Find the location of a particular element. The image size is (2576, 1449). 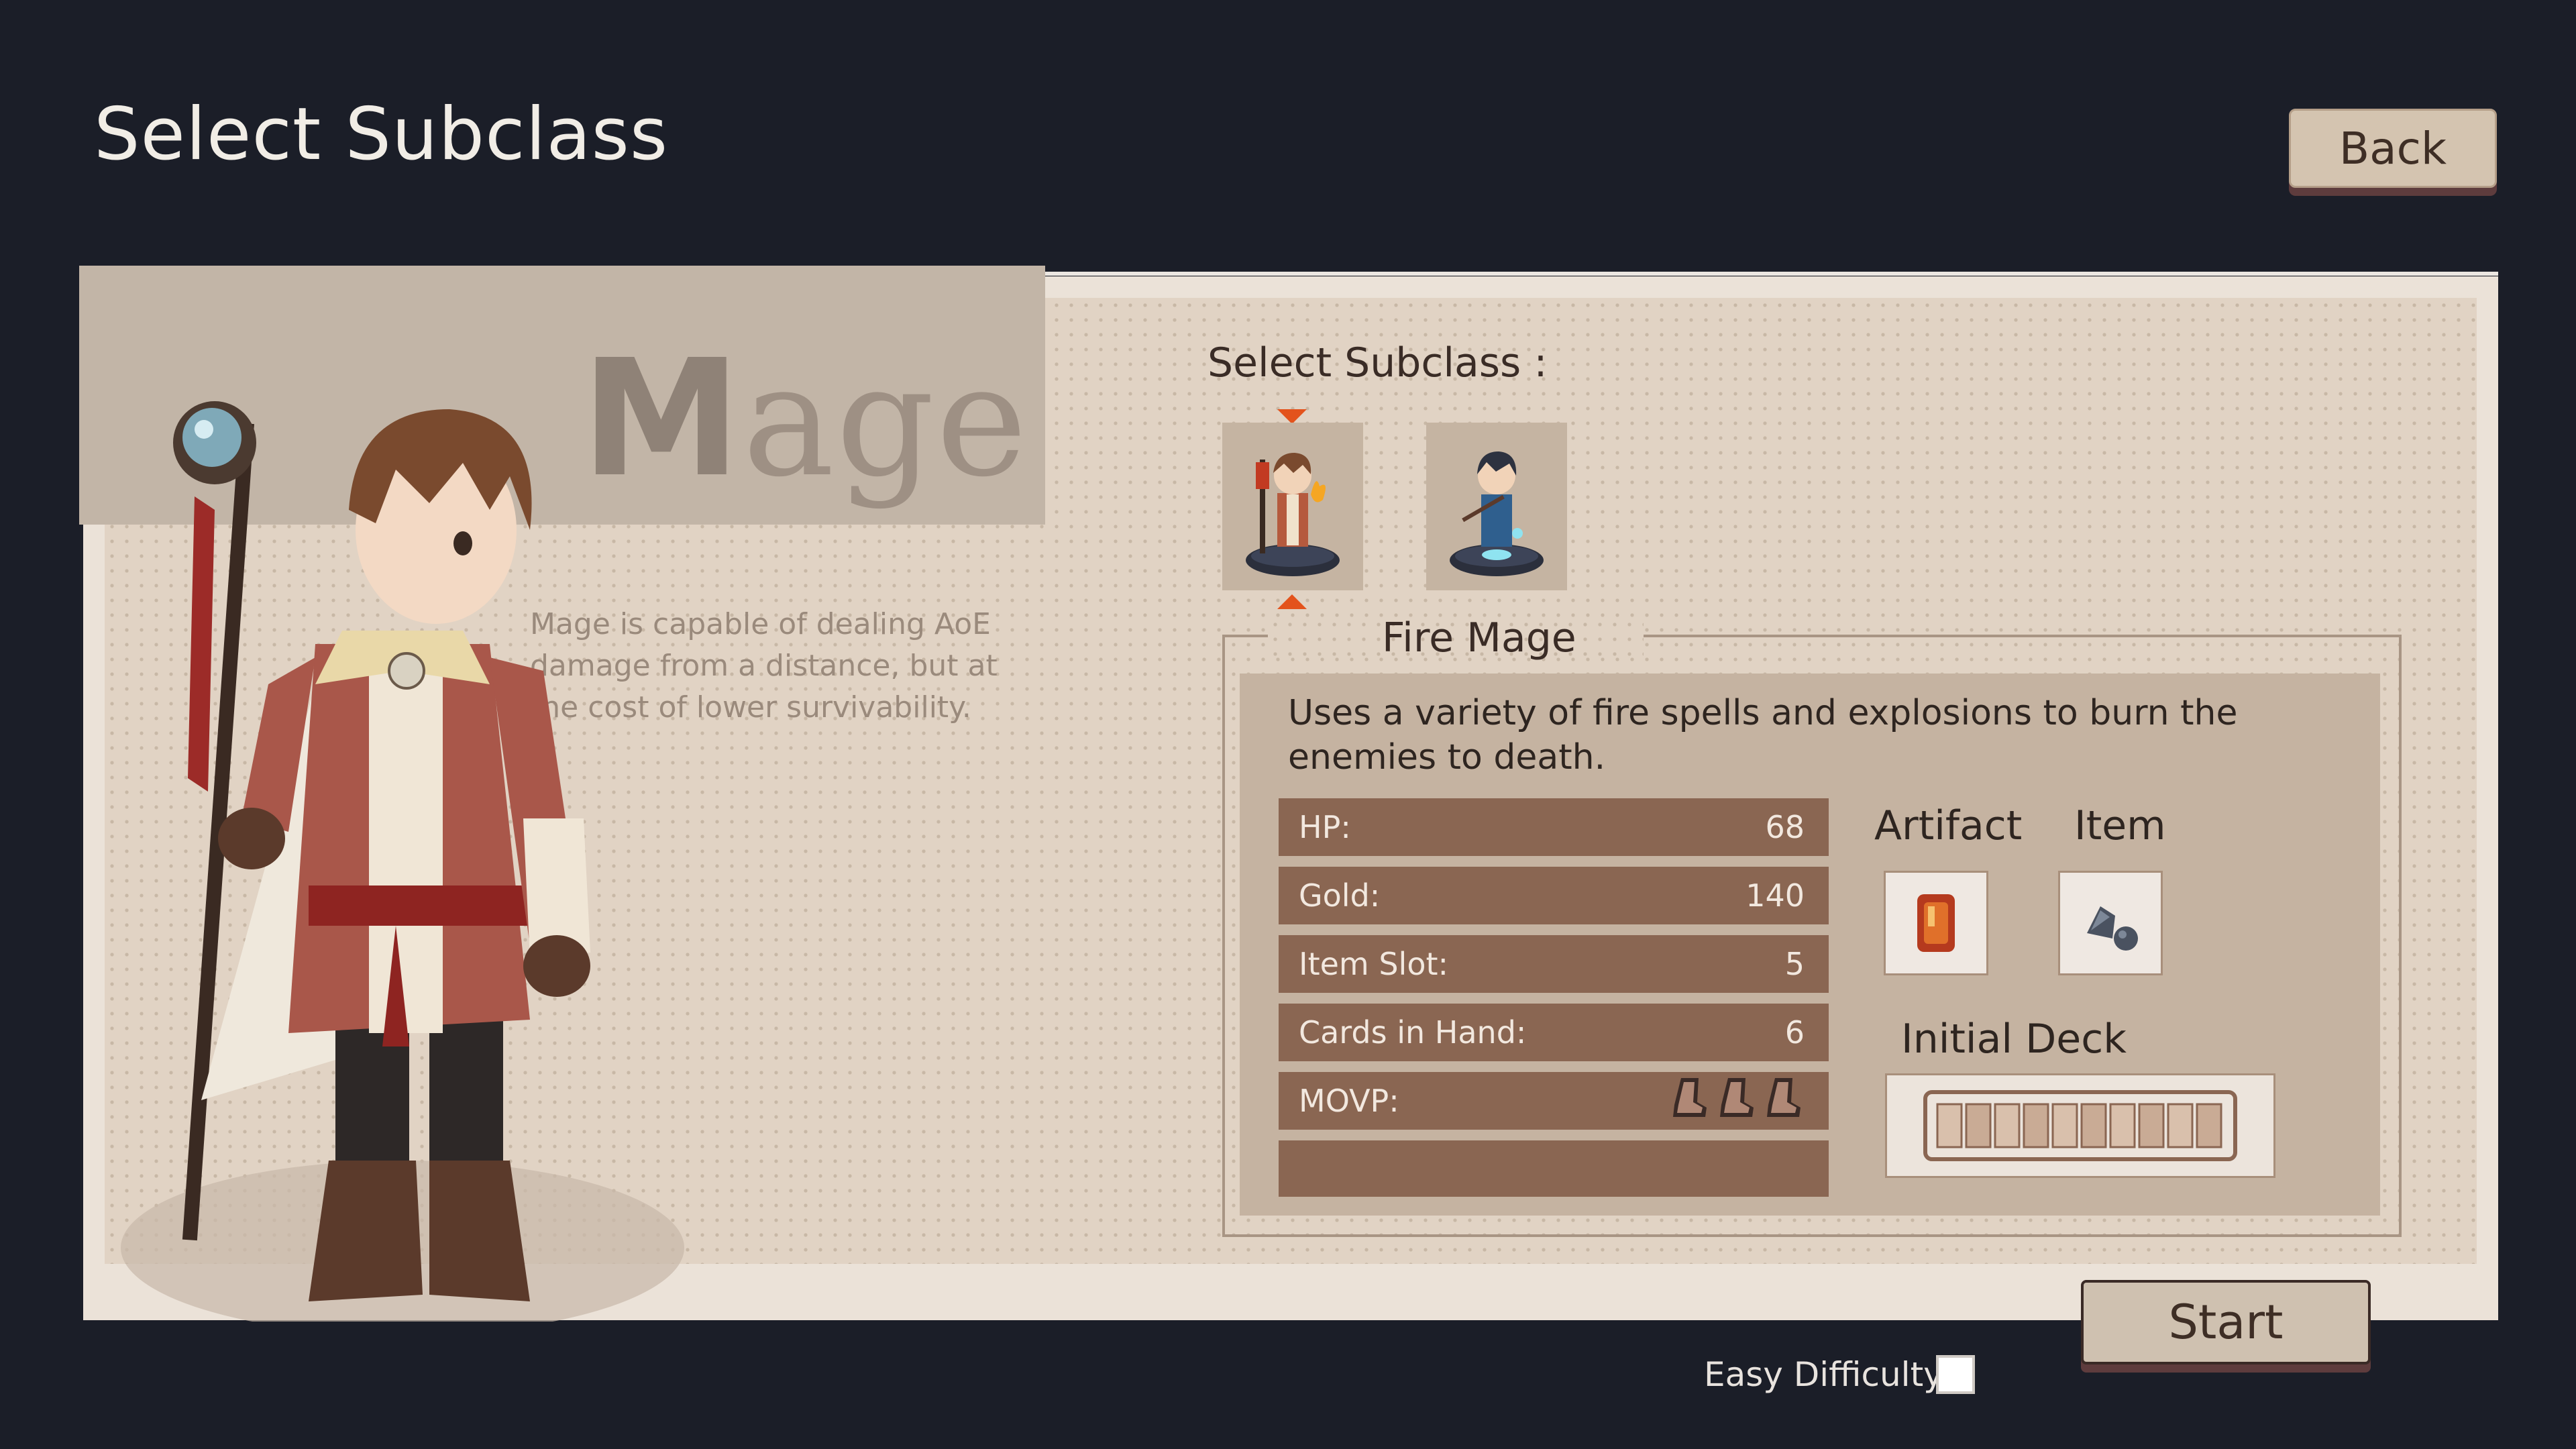

card-deck-icon is located at coordinates (2080, 1125).